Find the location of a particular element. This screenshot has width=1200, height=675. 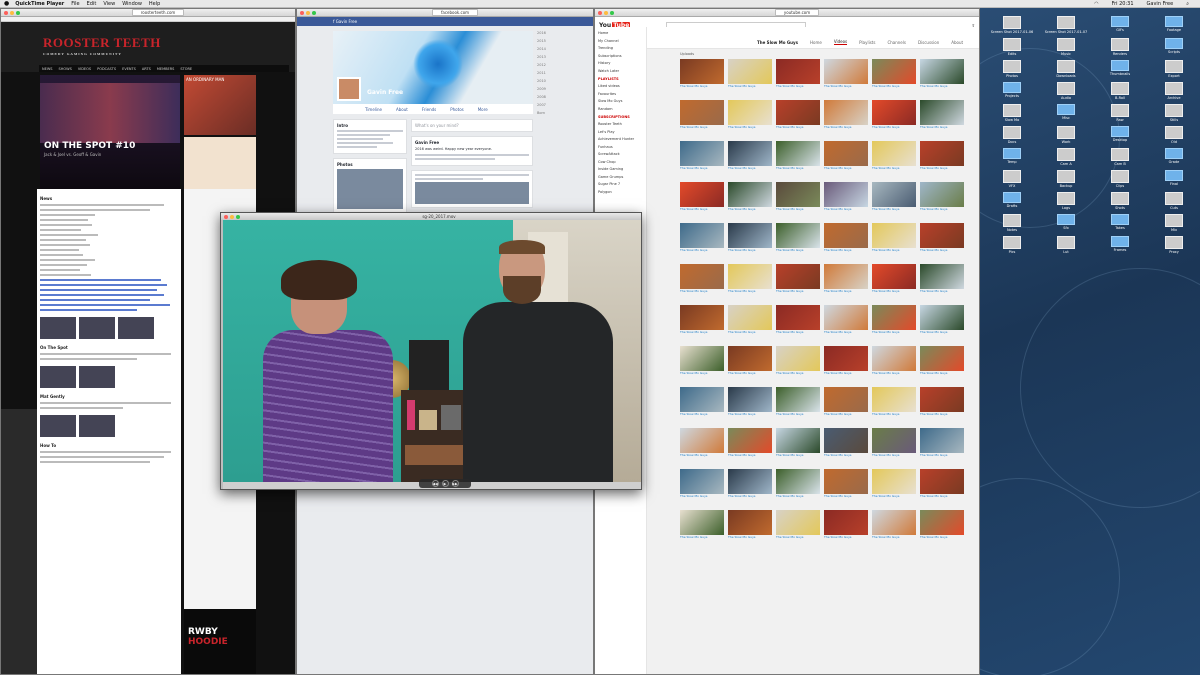

timeline-year-link: 2015 is located at coordinates (547, 41).